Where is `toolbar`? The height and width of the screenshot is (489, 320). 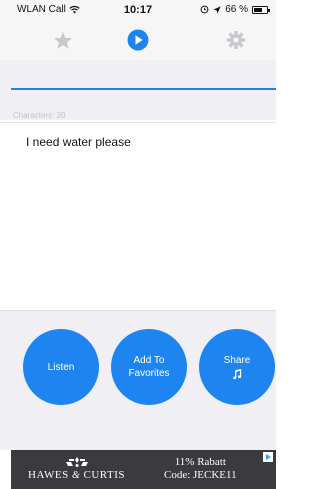
toolbar is located at coordinates (138, 40).